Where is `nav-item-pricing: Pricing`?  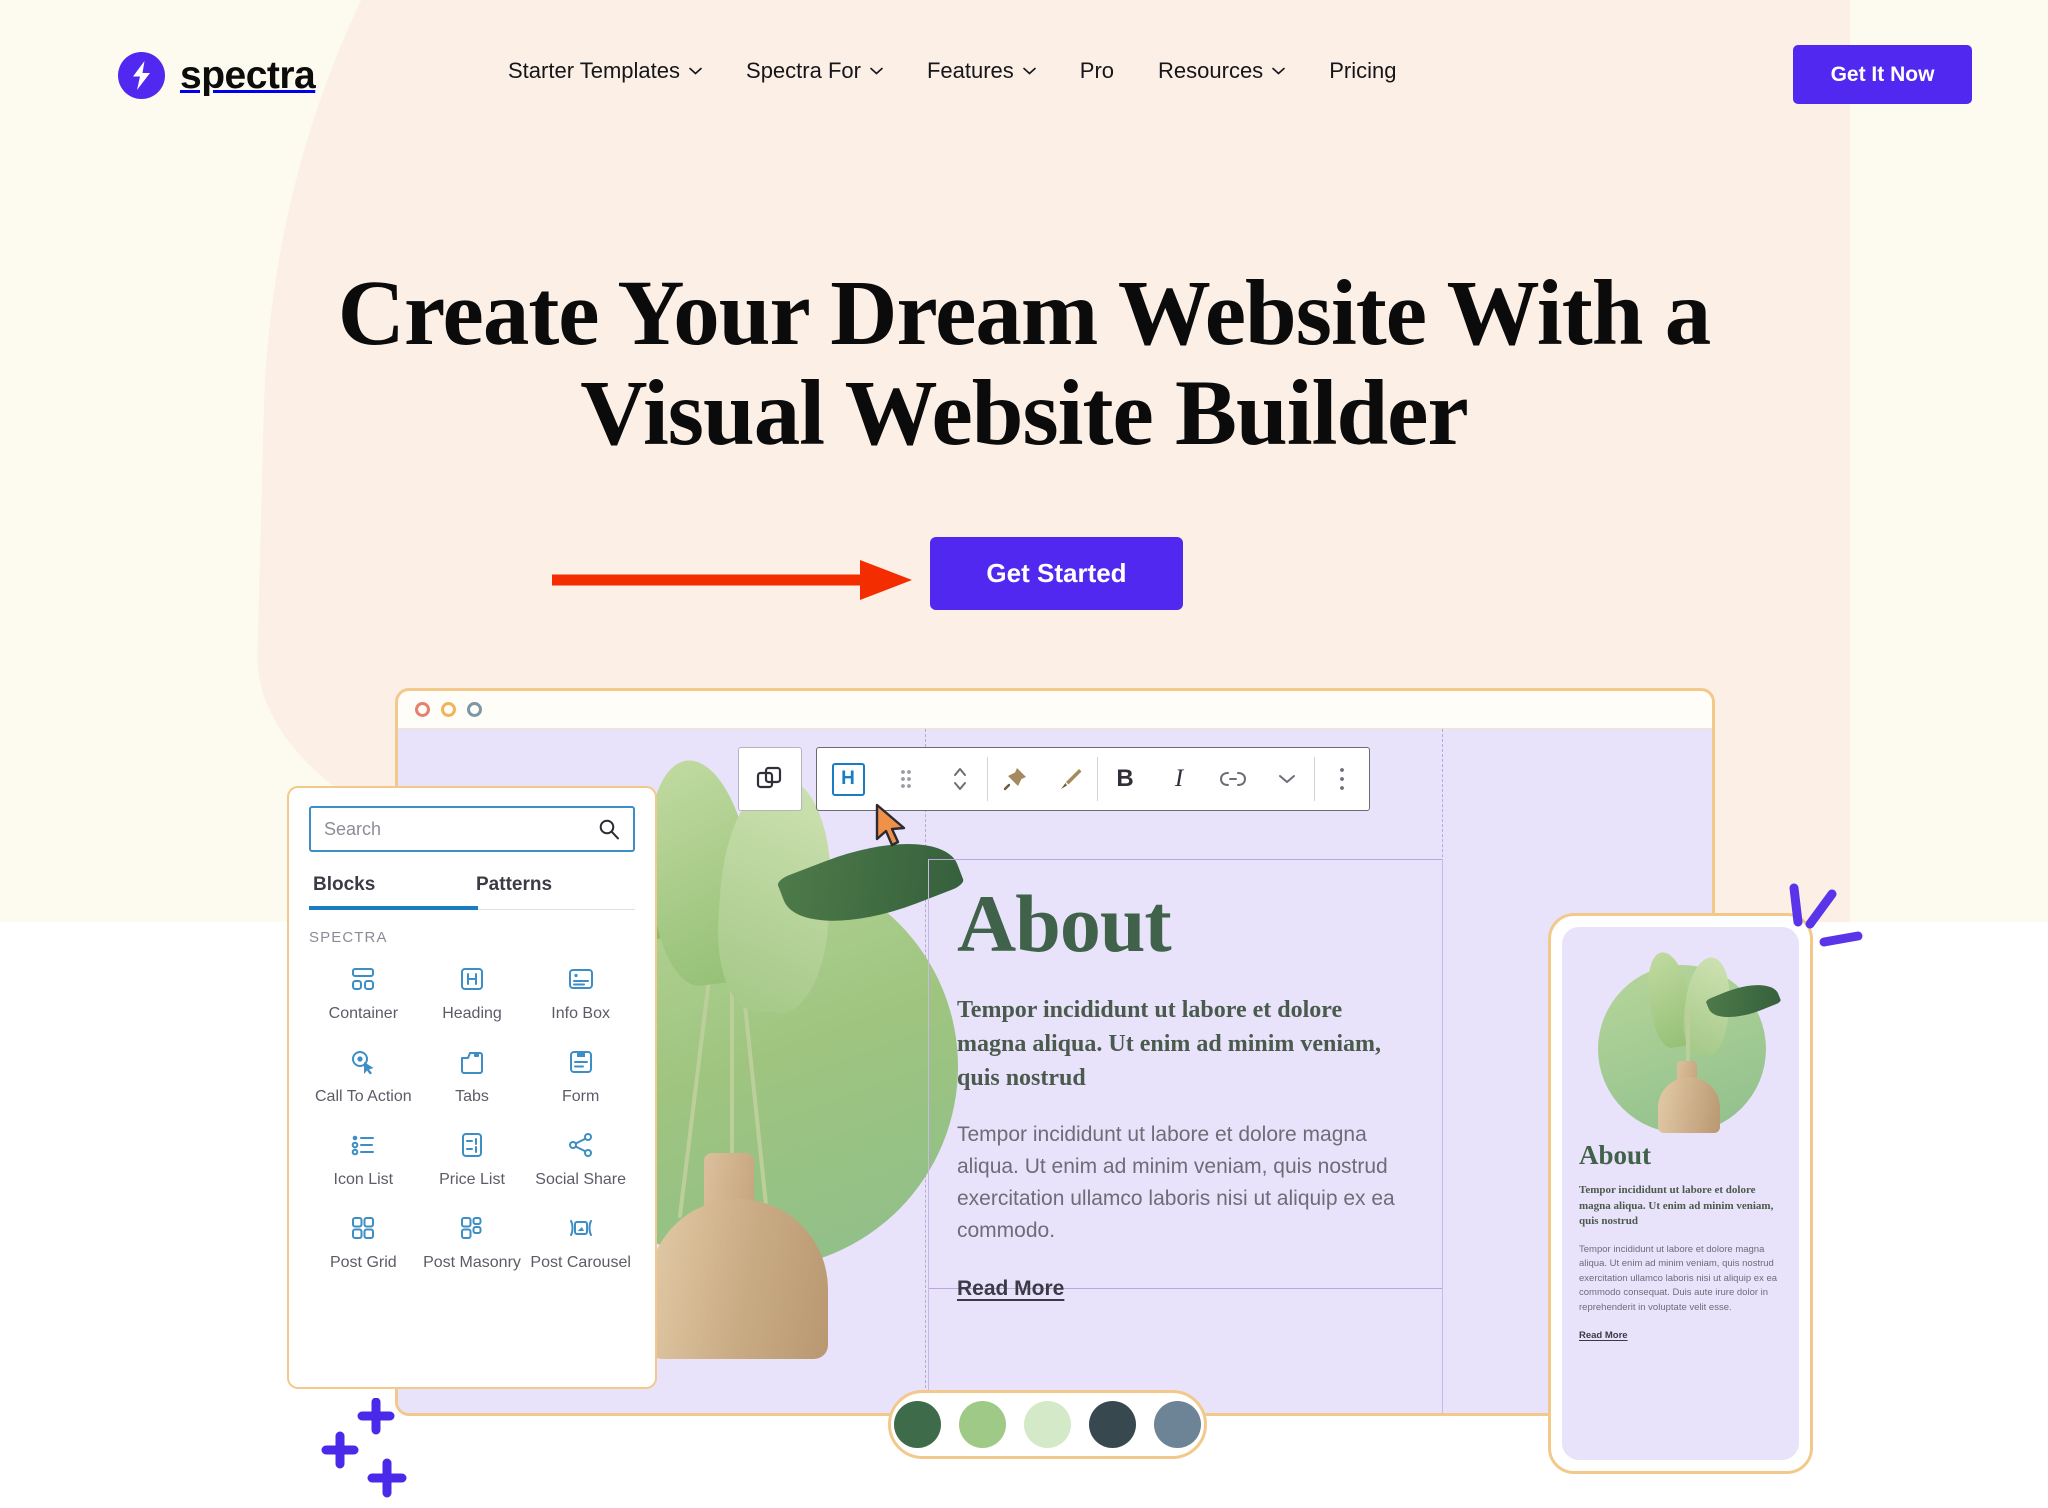 nav-item-pricing: Pricing is located at coordinates (1362, 71).